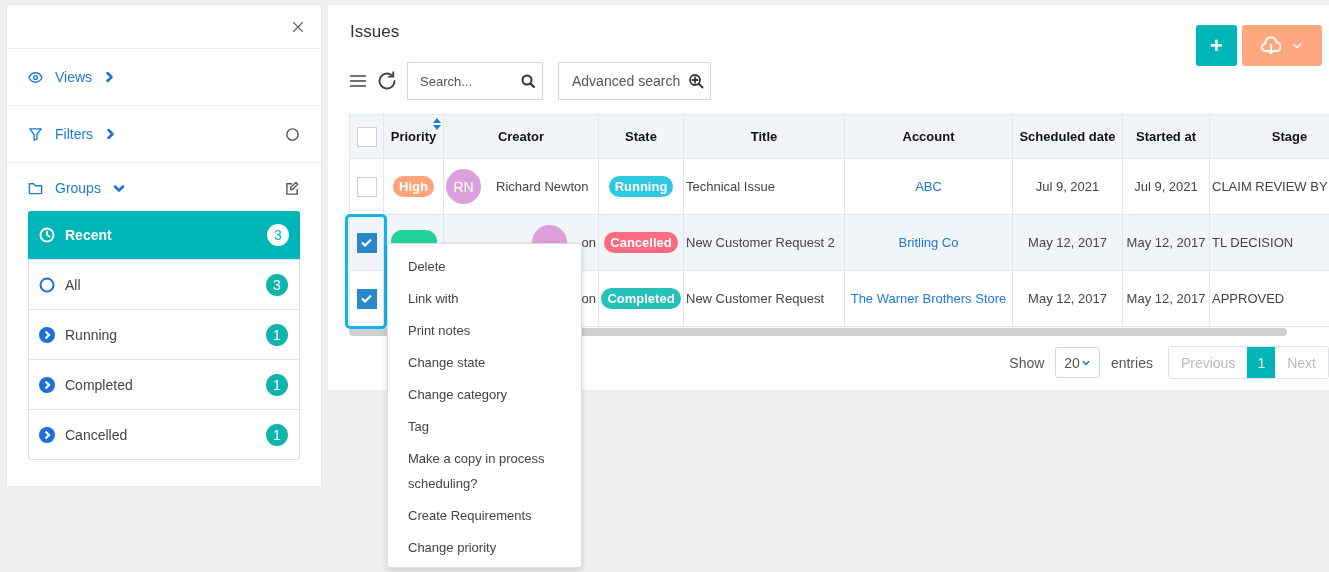 The width and height of the screenshot is (1329, 572). Describe the element at coordinates (528, 81) in the screenshot. I see `search-icon` at that location.